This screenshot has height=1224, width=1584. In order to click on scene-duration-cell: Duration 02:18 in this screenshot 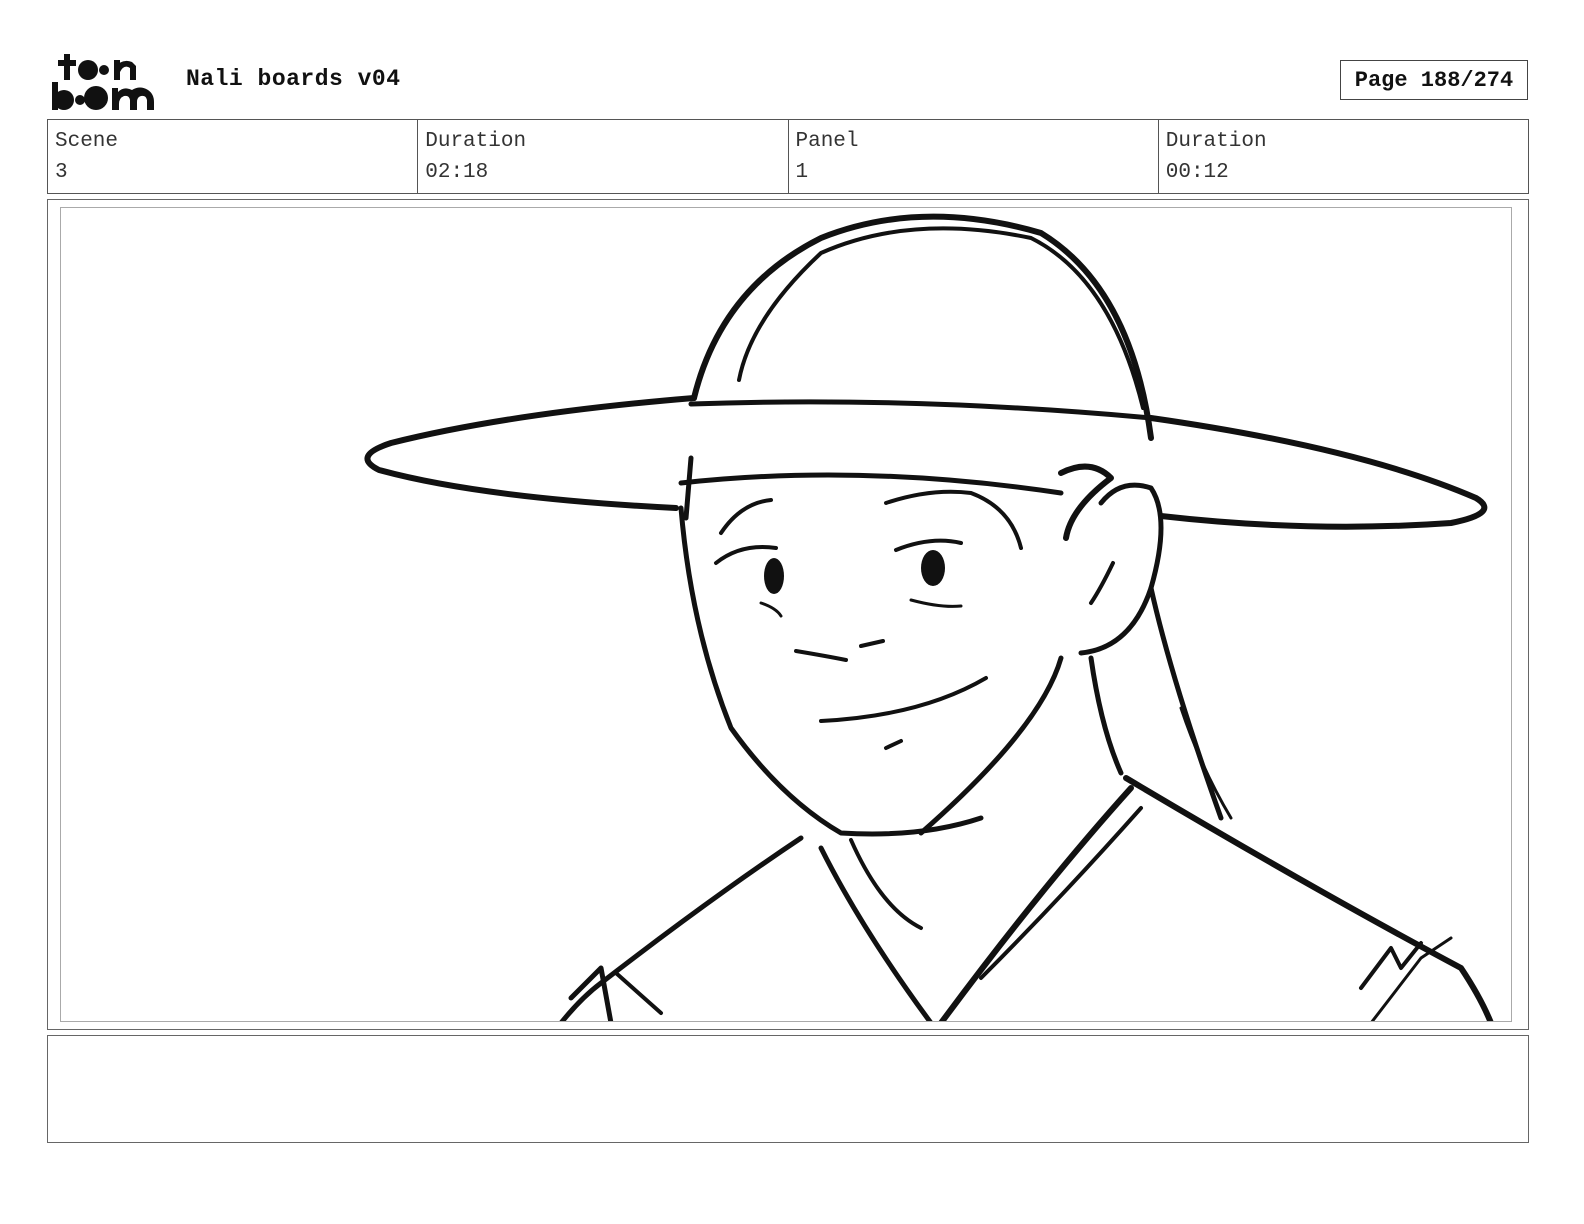, I will do `click(603, 156)`.